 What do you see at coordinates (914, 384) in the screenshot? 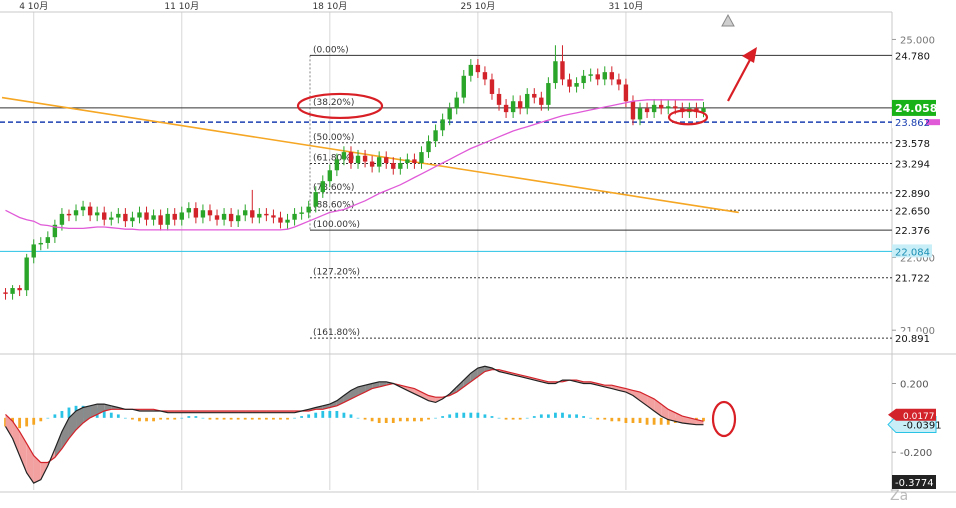
I see `macd-tick-label: 0.200` at bounding box center [914, 384].